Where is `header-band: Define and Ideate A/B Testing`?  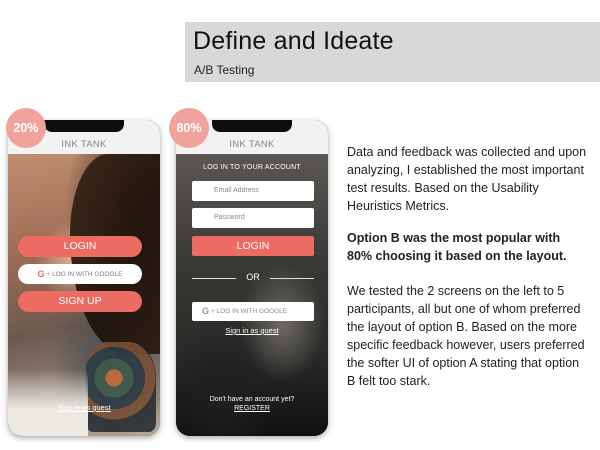 header-band: Define and Ideate A/B Testing is located at coordinates (392, 52).